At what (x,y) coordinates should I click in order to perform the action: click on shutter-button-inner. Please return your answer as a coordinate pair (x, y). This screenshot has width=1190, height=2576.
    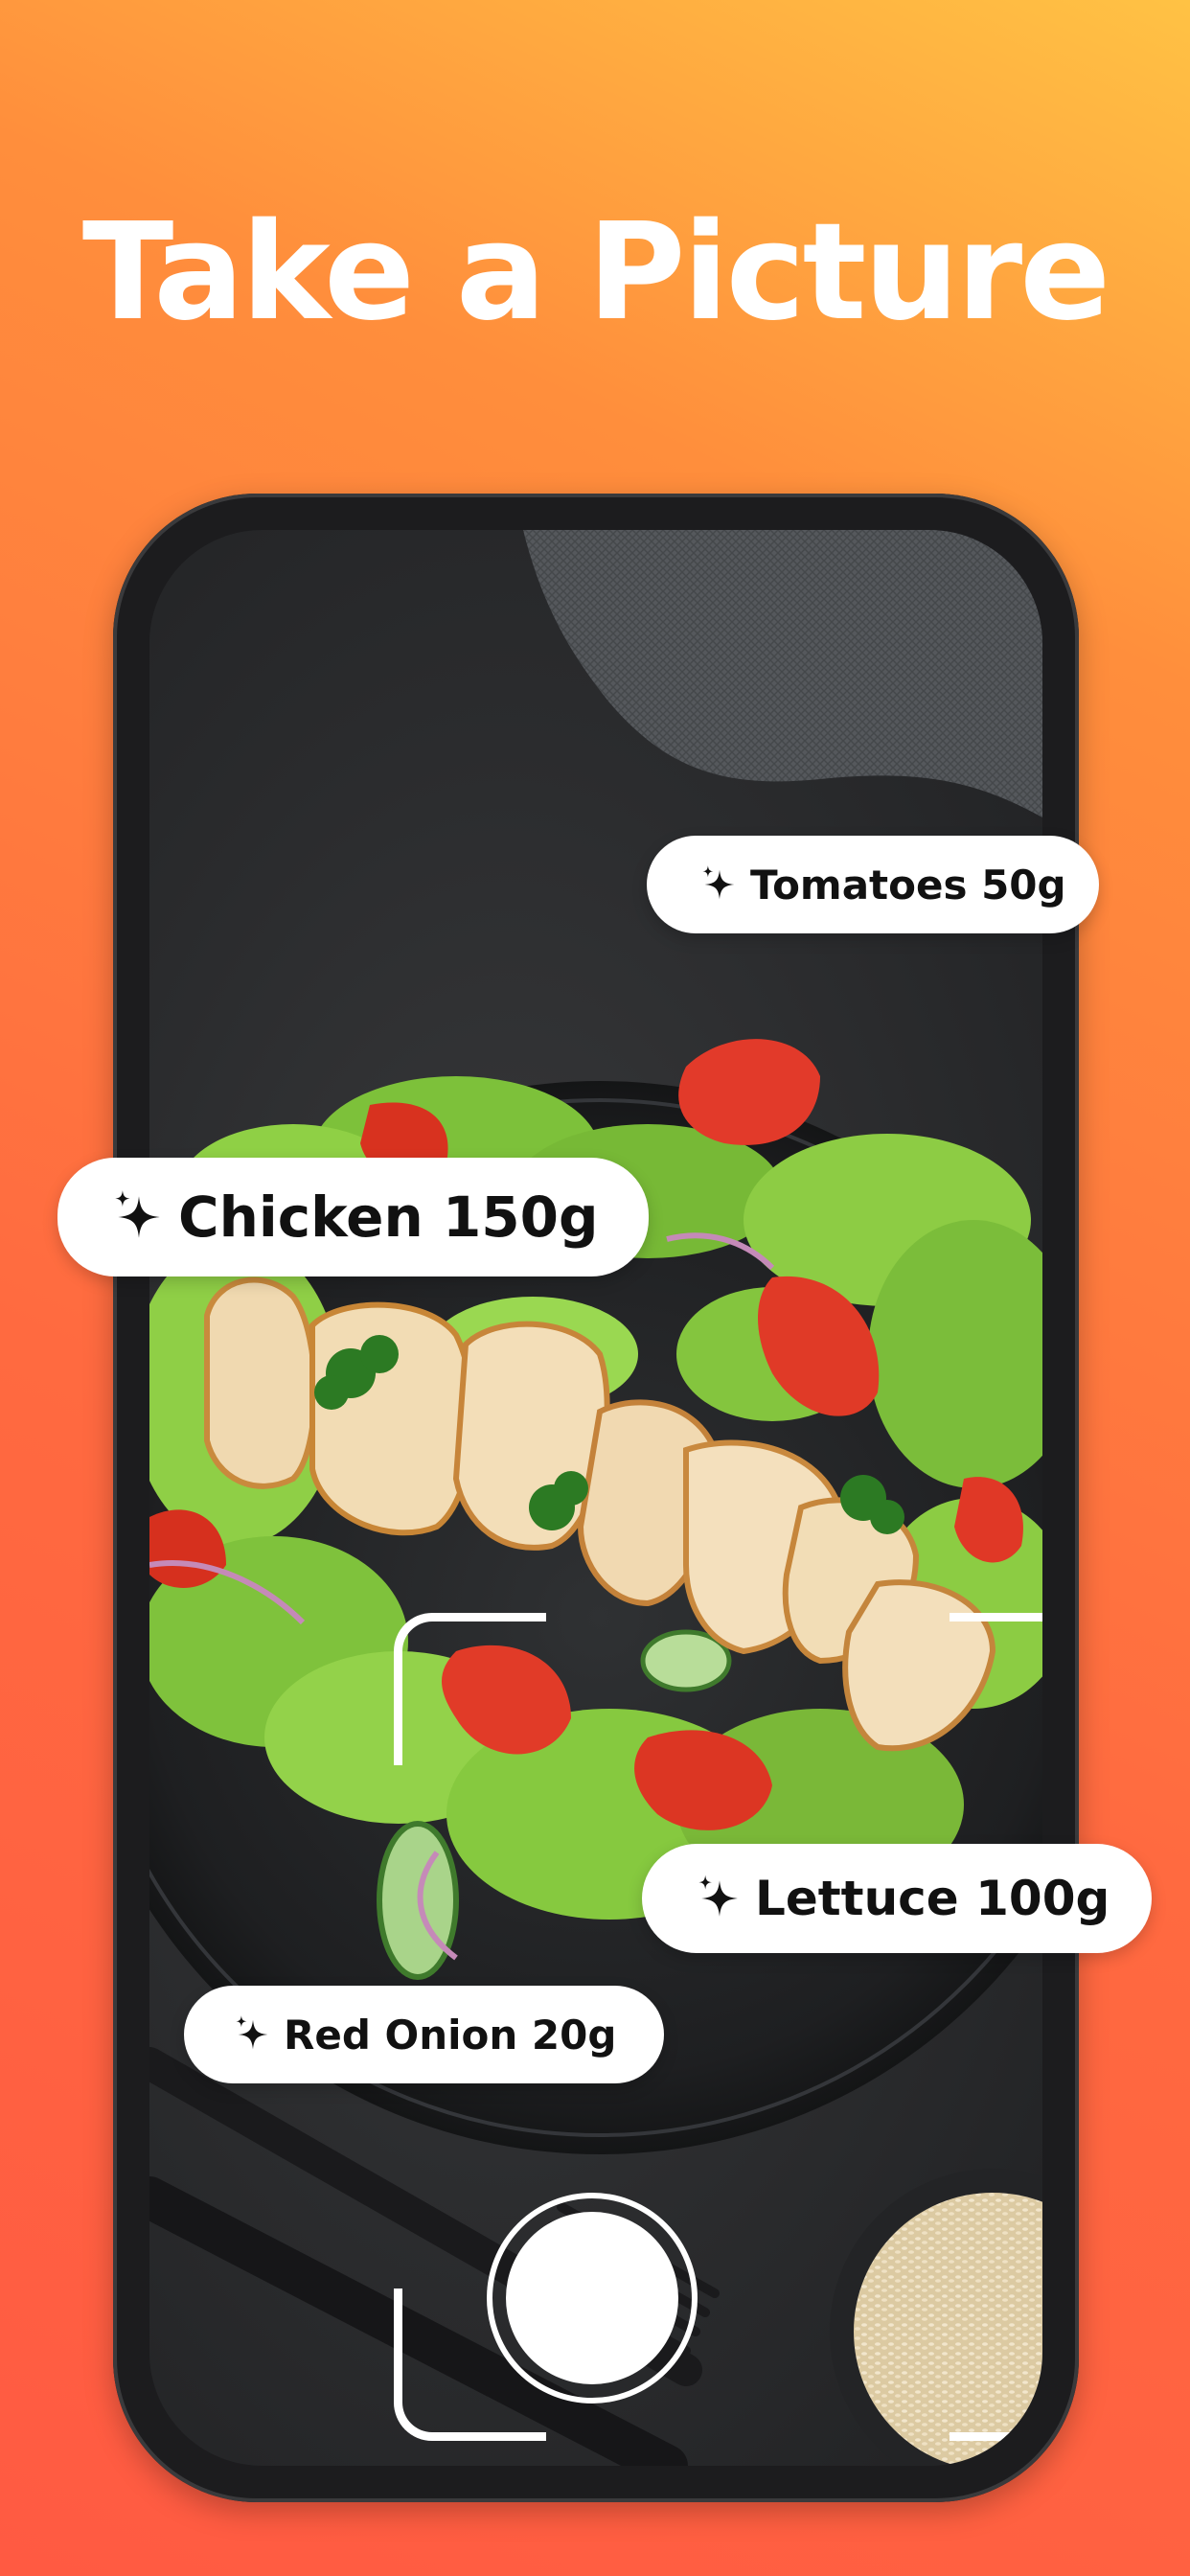
    Looking at the image, I should click on (592, 2298).